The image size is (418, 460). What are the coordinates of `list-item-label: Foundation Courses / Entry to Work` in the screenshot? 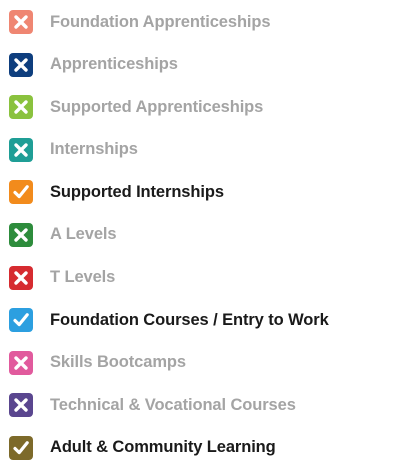 It's located at (189, 319).